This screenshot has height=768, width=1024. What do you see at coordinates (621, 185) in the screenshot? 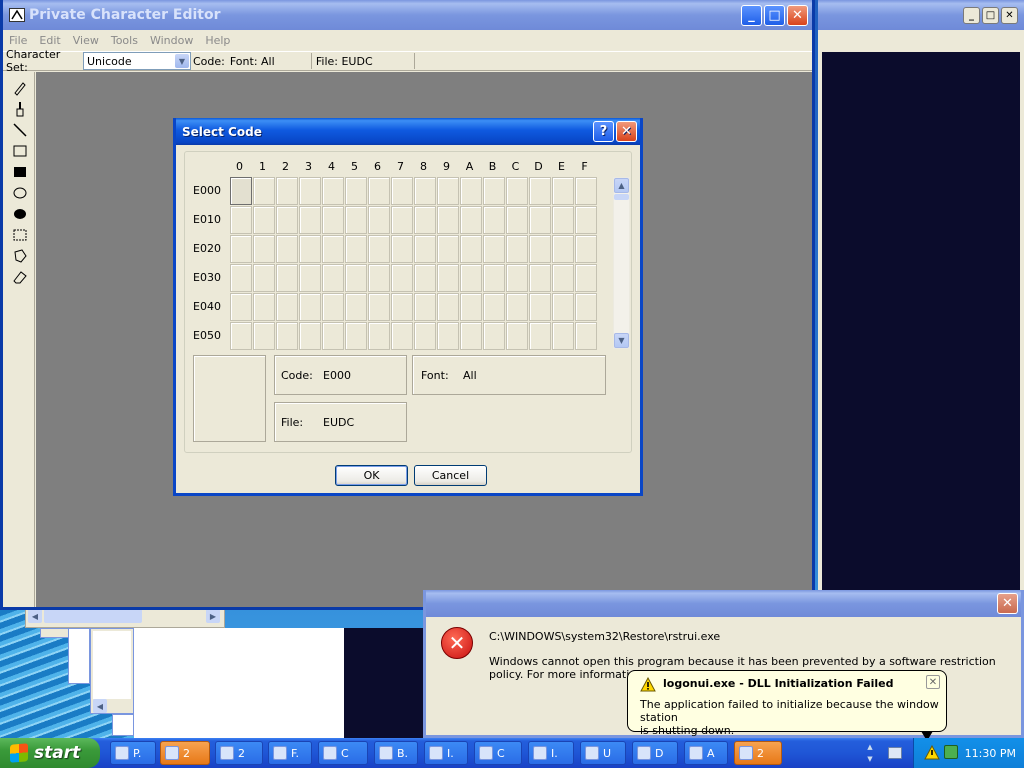
I see `scroll-up-icon: ▲` at bounding box center [621, 185].